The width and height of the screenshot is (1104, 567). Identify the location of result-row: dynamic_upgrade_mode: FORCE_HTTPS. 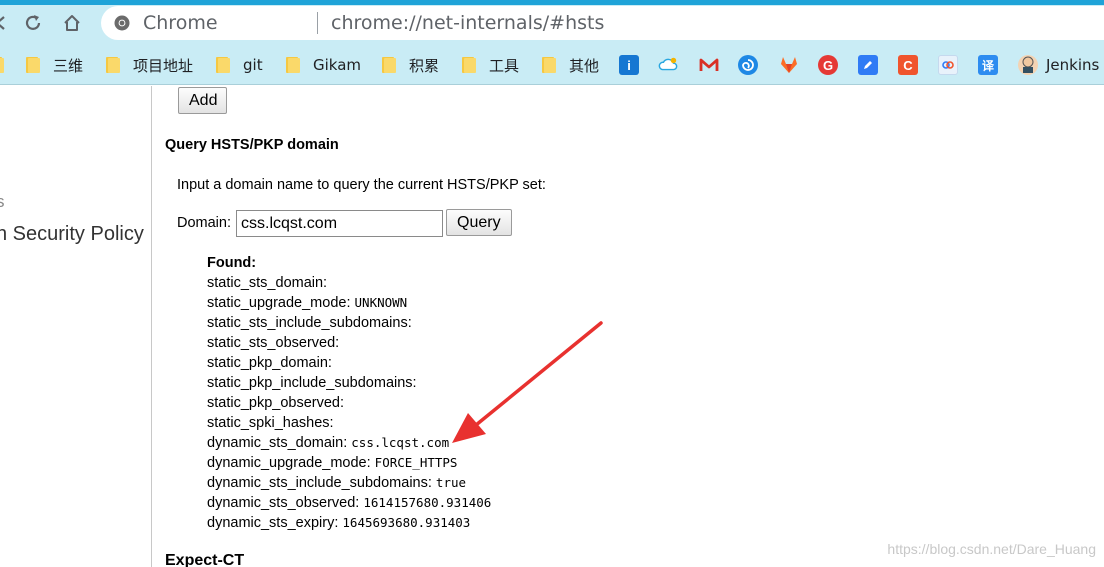
(349, 463).